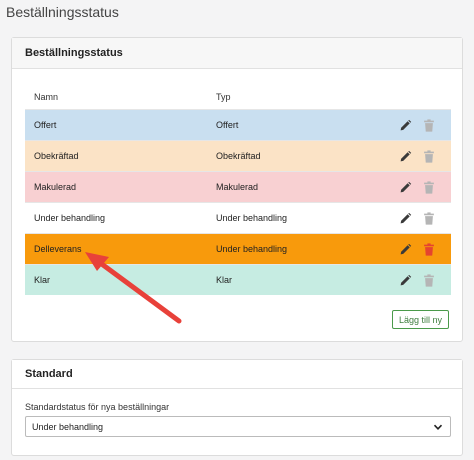 Image resolution: width=474 pixels, height=460 pixels. I want to click on table-row: Makulerad Makulerad, so click(238, 186).